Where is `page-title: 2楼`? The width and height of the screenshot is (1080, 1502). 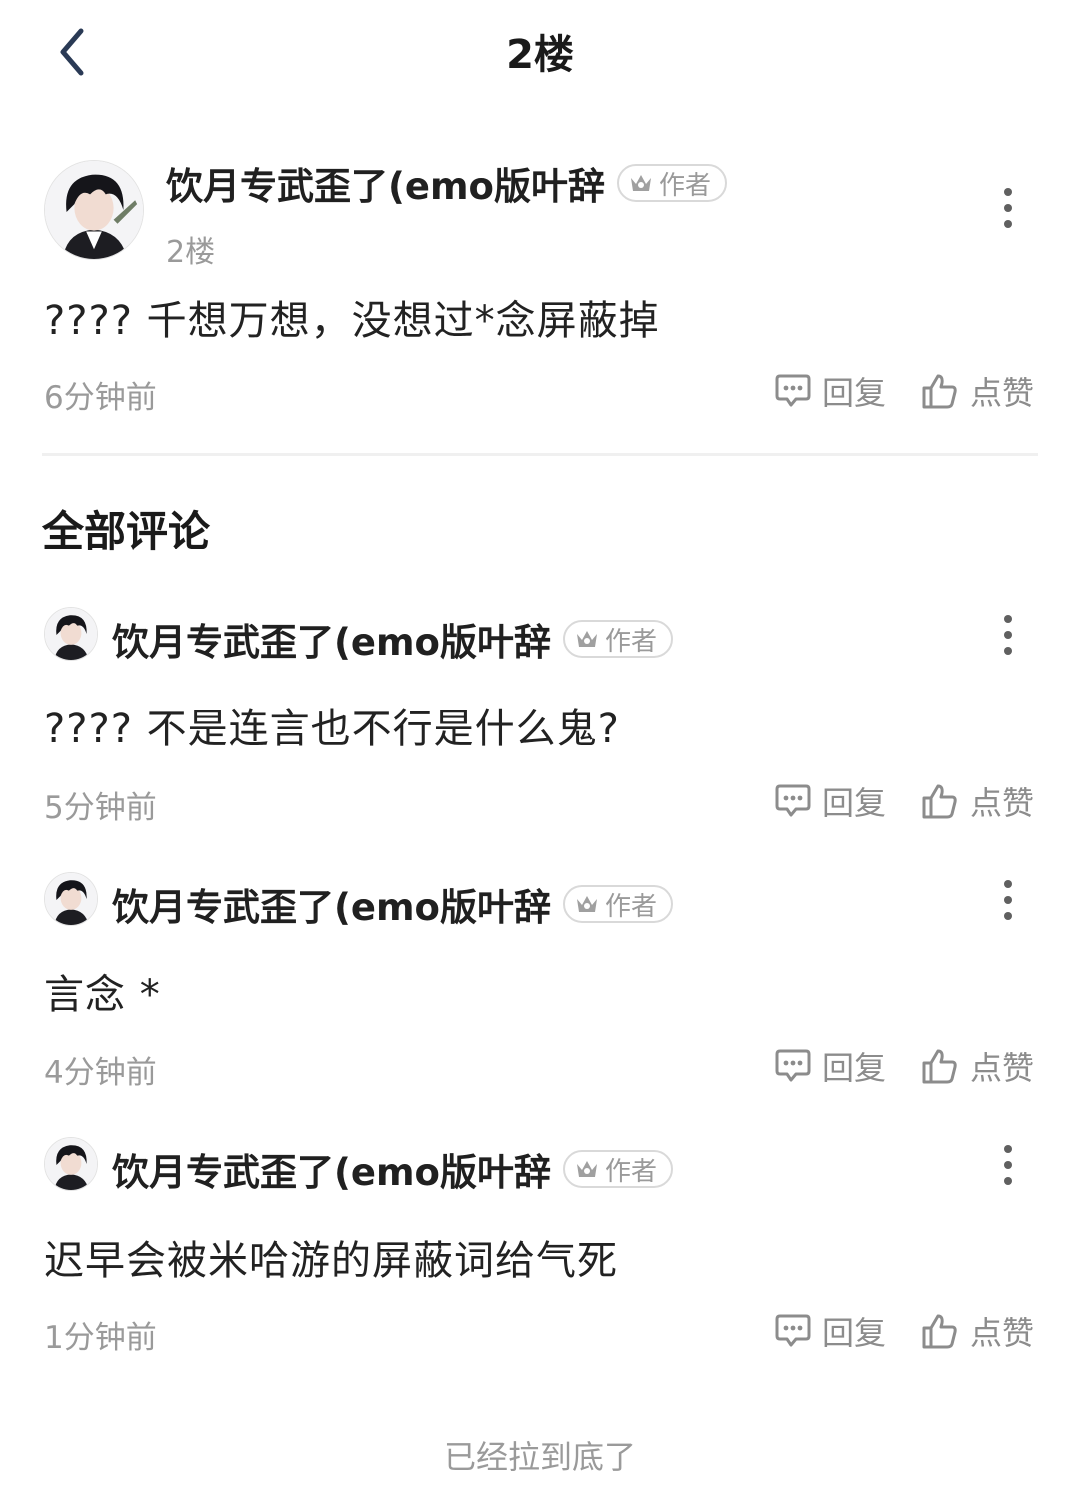 page-title: 2楼 is located at coordinates (540, 55).